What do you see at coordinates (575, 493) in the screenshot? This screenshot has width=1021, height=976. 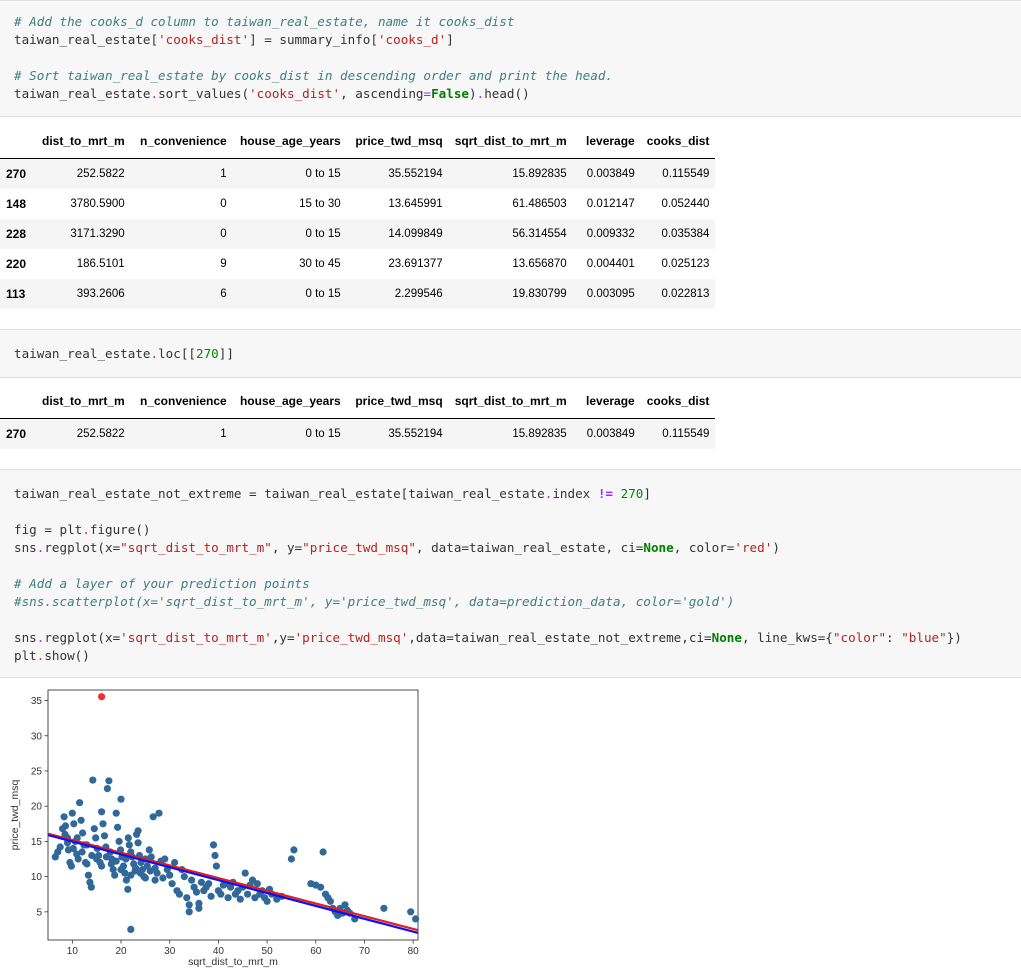 I see `code-text: index` at bounding box center [575, 493].